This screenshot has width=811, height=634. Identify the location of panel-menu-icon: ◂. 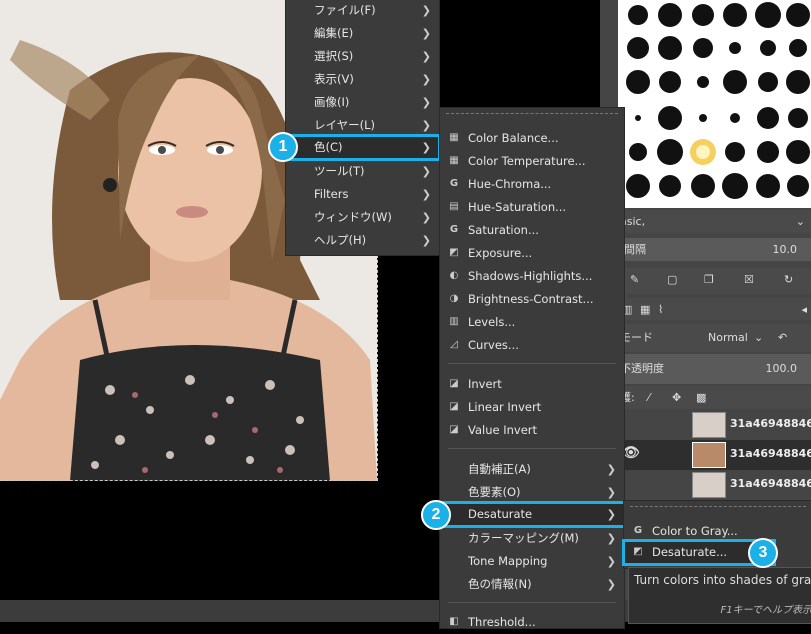
(804, 309).